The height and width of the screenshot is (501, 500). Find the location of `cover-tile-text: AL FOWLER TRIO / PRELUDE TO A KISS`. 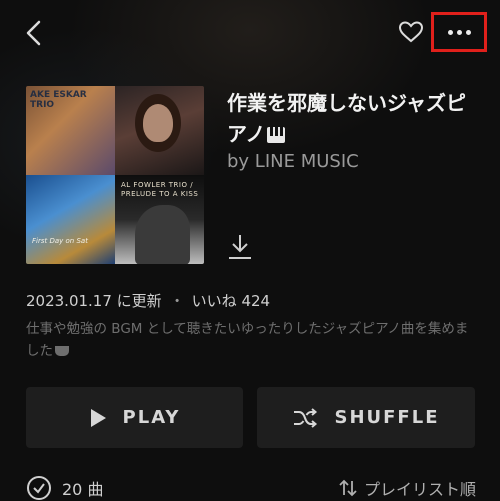

cover-tile-text: AL FOWLER TRIO / PRELUDE TO A KISS is located at coordinates (160, 189).